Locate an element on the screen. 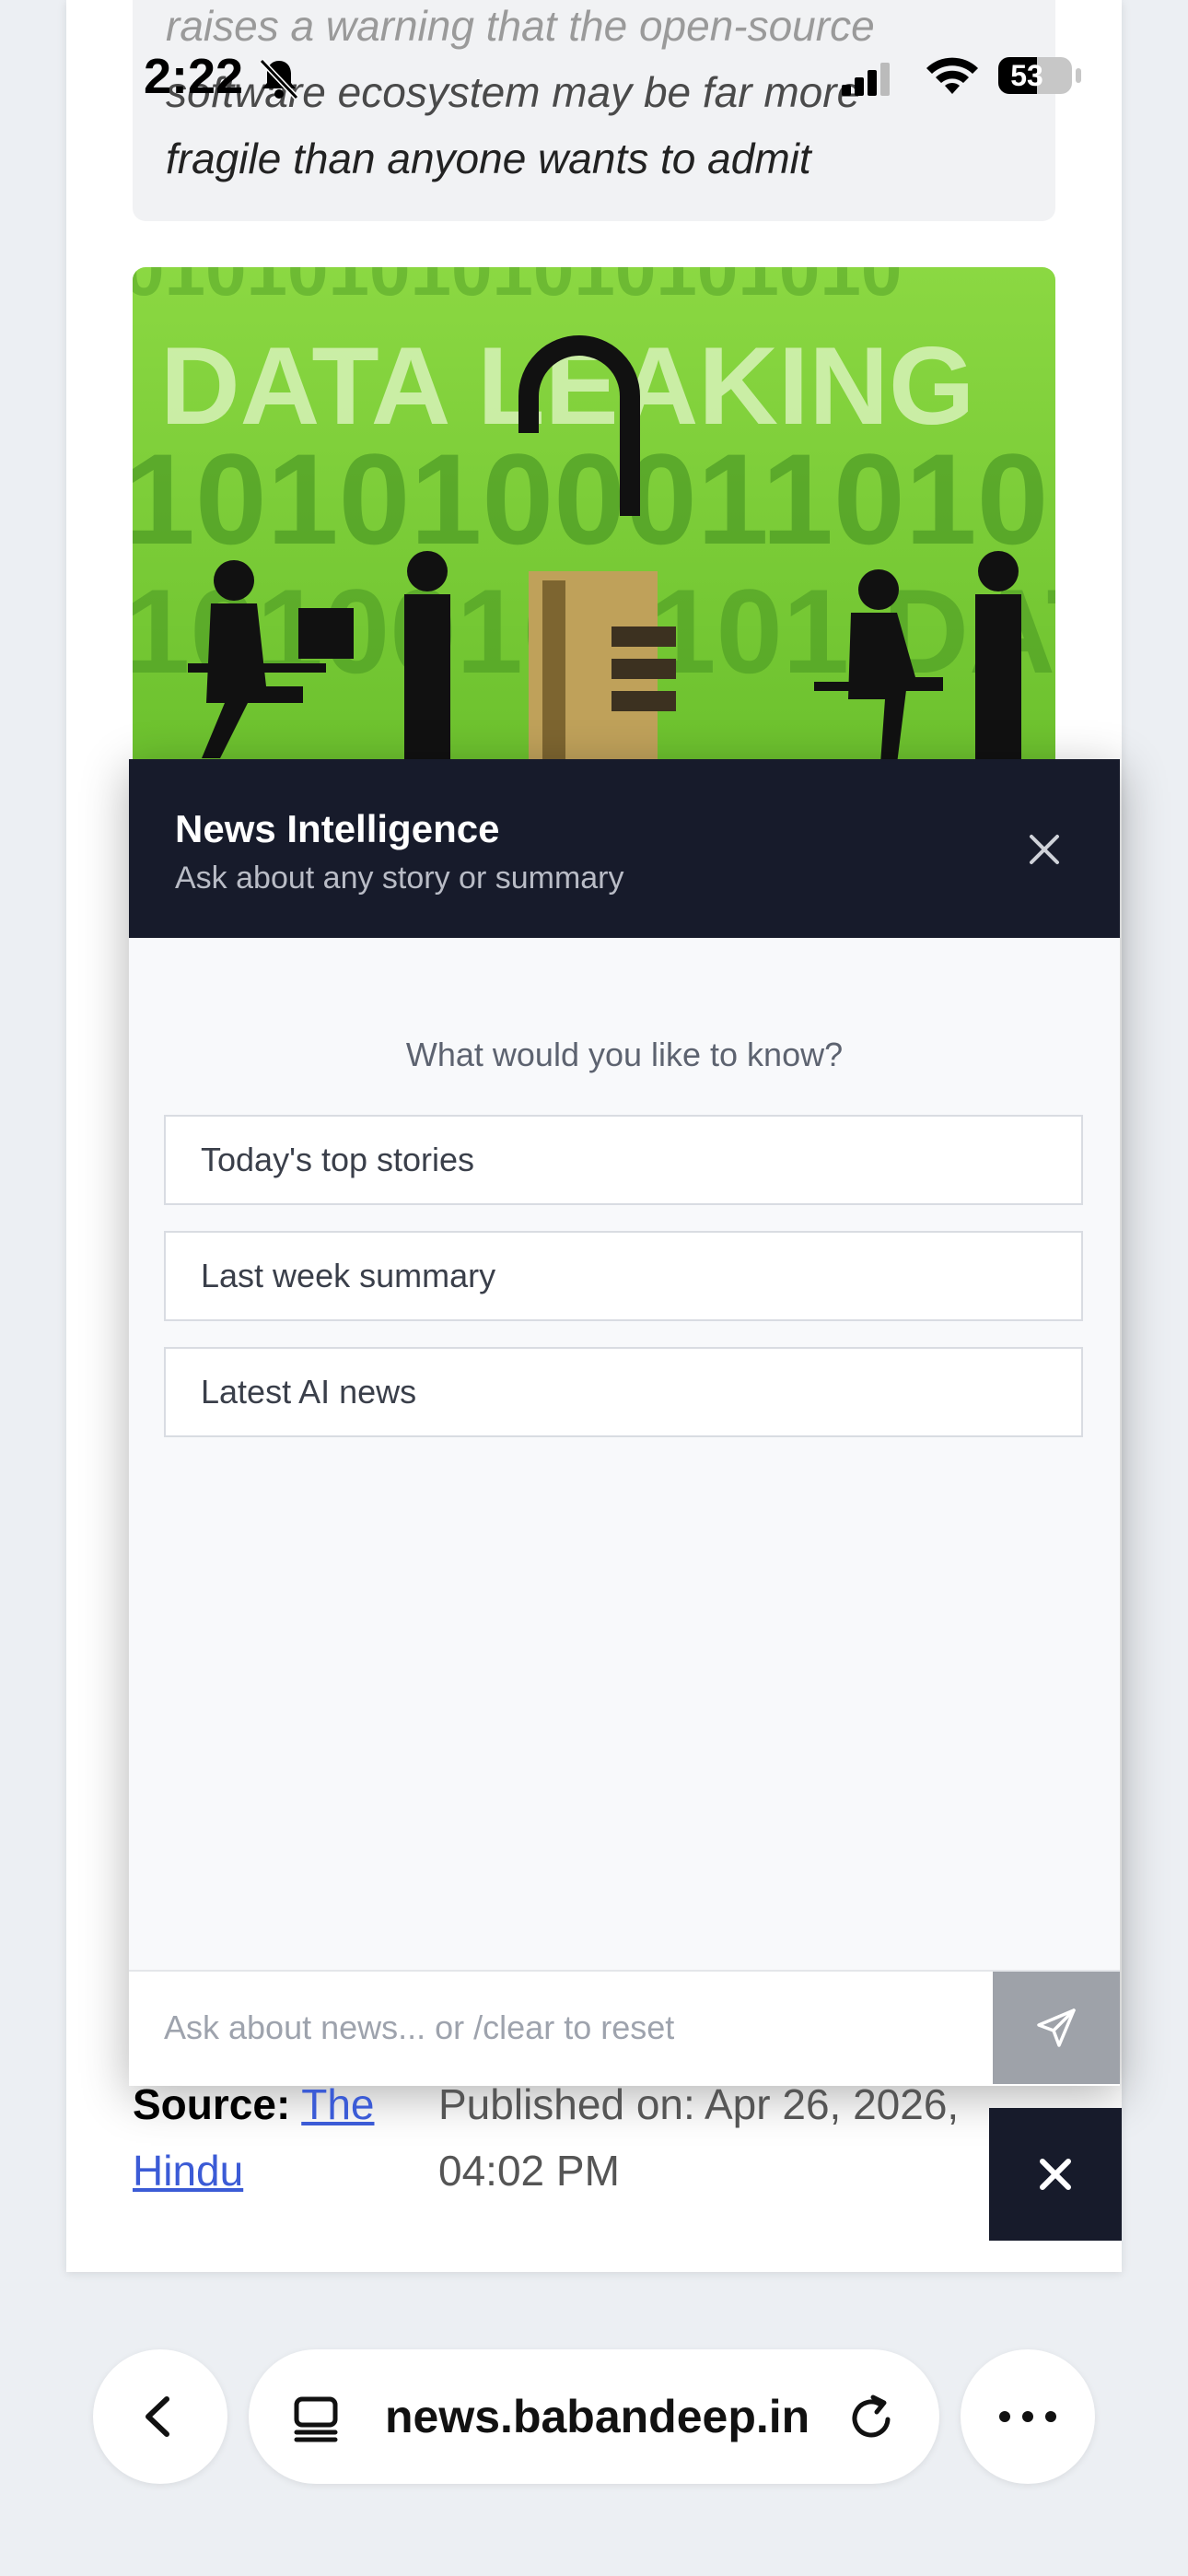 The image size is (1188, 2576). battery-icon: 53 is located at coordinates (1035, 75).